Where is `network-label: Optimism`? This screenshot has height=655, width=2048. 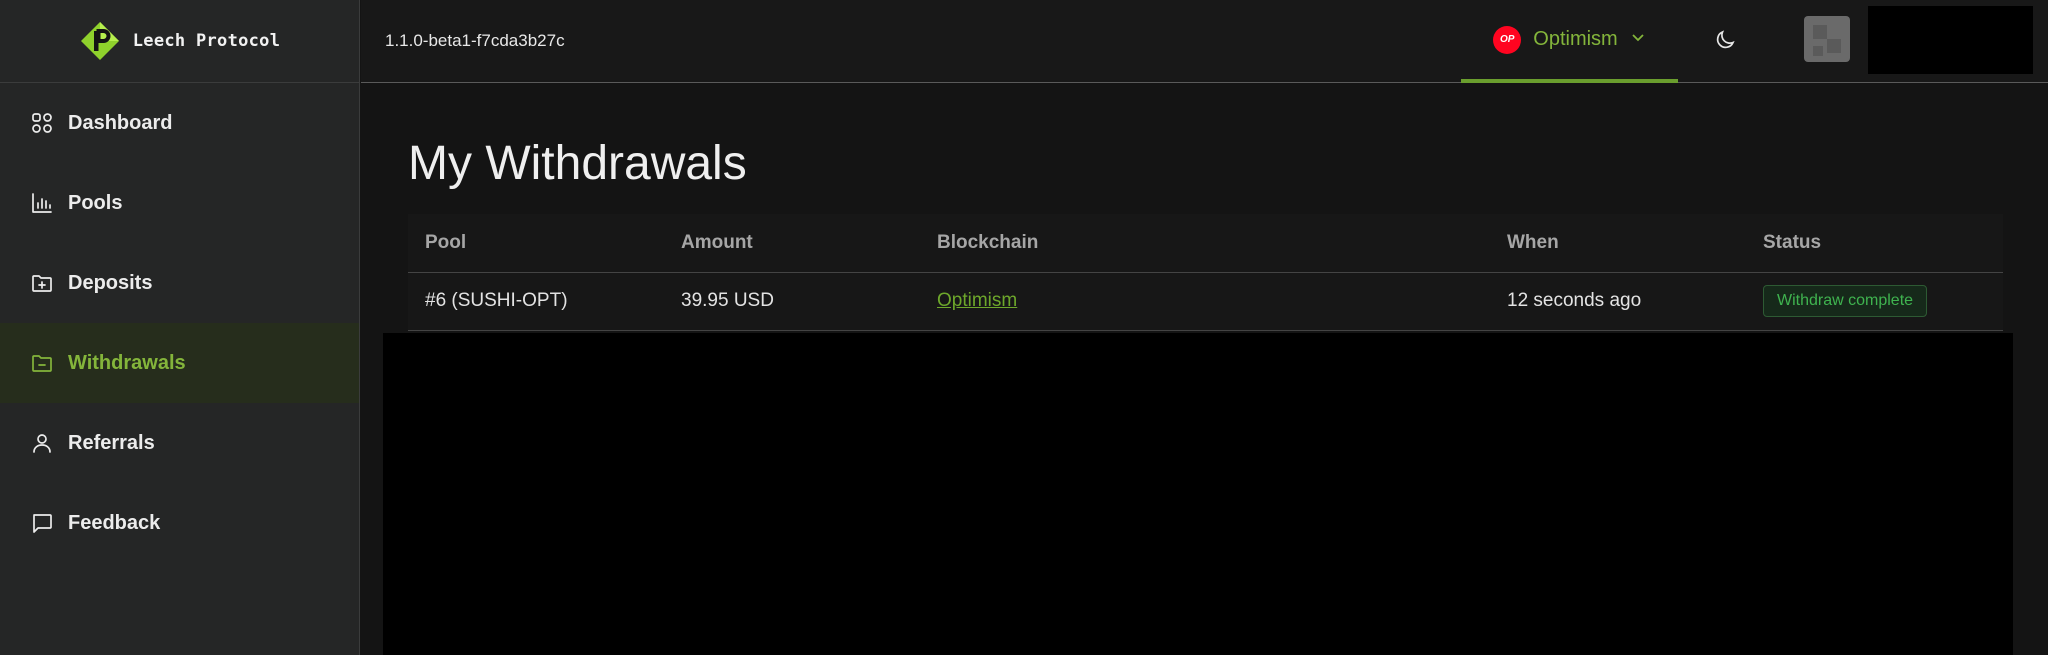
network-label: Optimism is located at coordinates (1575, 39).